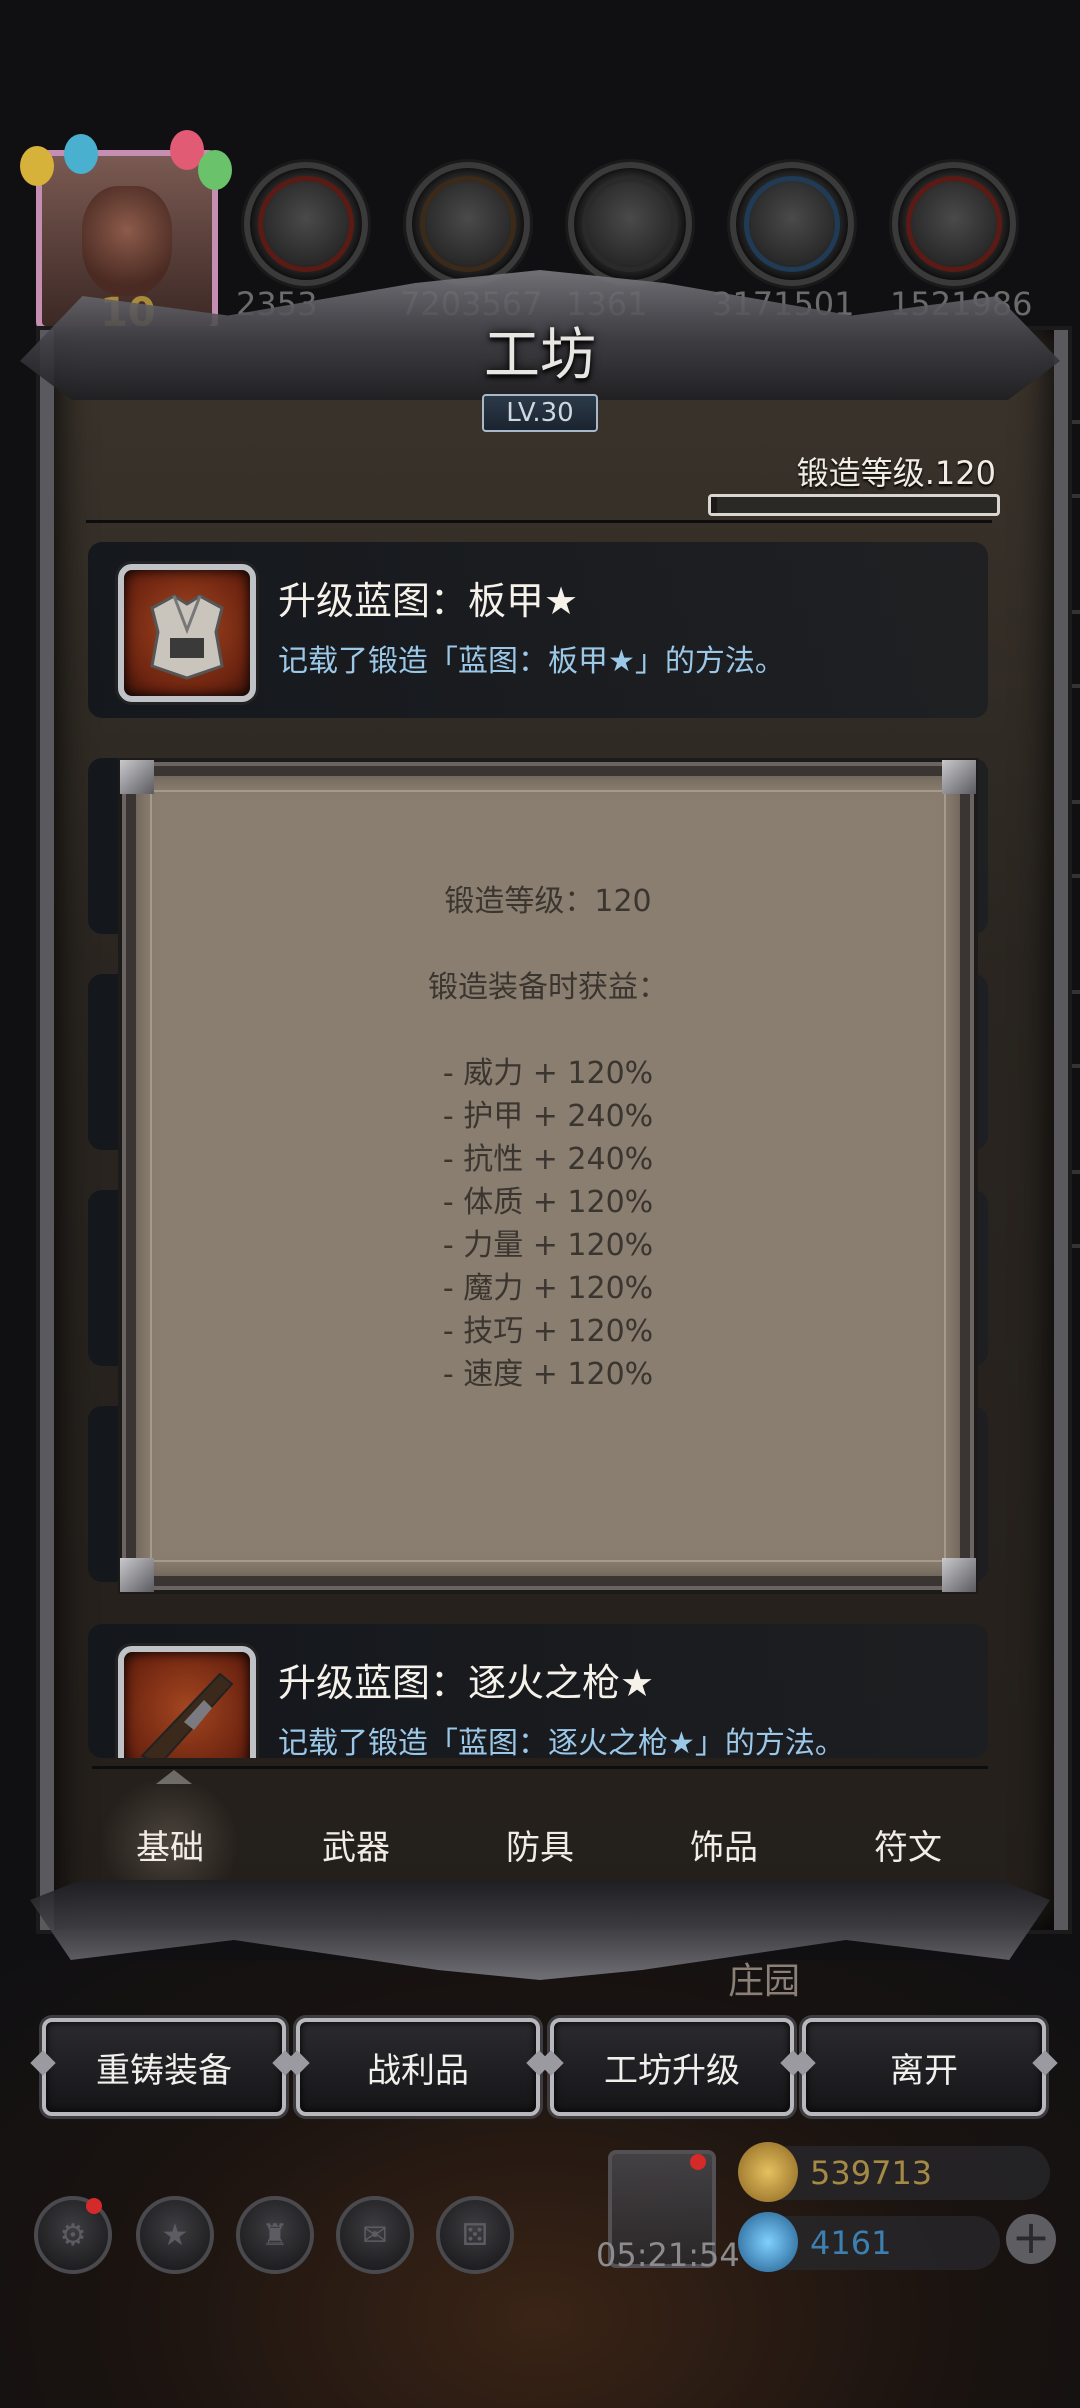 The width and height of the screenshot is (1080, 2408). What do you see at coordinates (540, 1767) in the screenshot?
I see `tab-divider` at bounding box center [540, 1767].